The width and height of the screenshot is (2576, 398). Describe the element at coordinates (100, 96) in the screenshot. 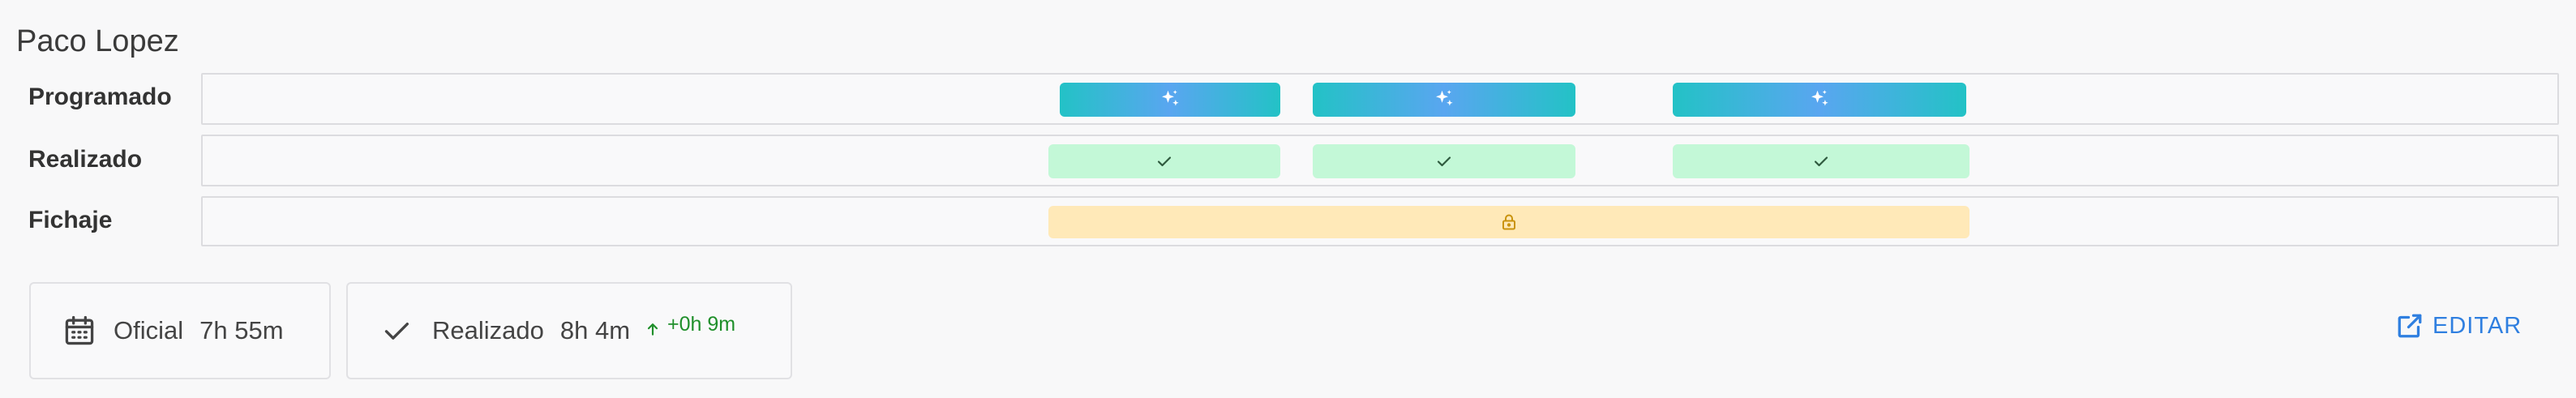

I see `row-label-programado: Programado` at that location.